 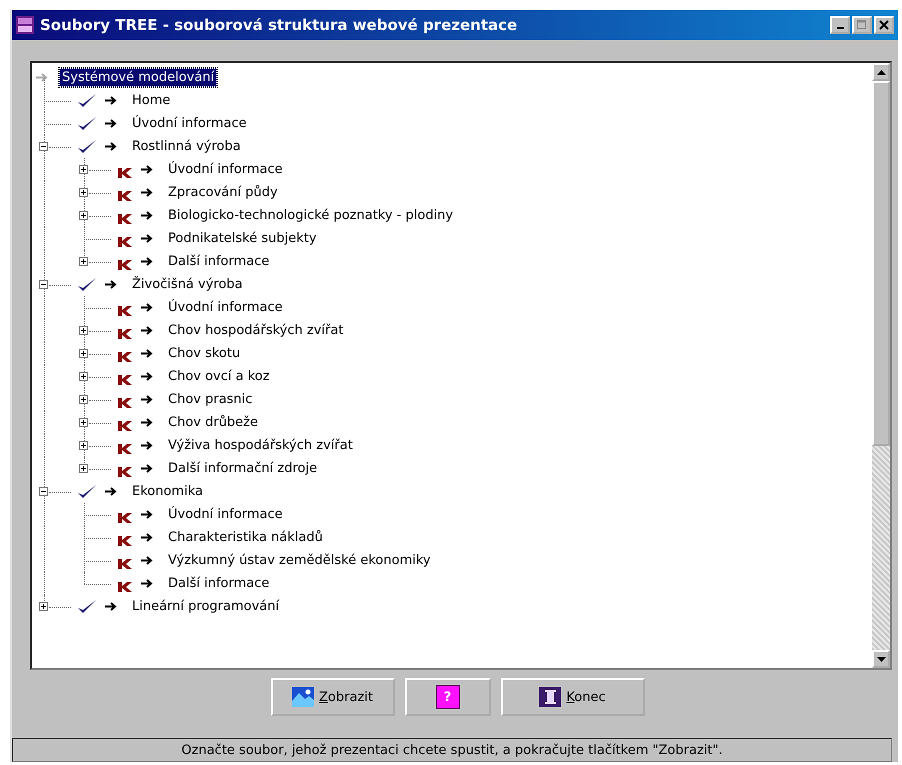 What do you see at coordinates (205, 606) in the screenshot?
I see `tree-item: Lineární programování` at bounding box center [205, 606].